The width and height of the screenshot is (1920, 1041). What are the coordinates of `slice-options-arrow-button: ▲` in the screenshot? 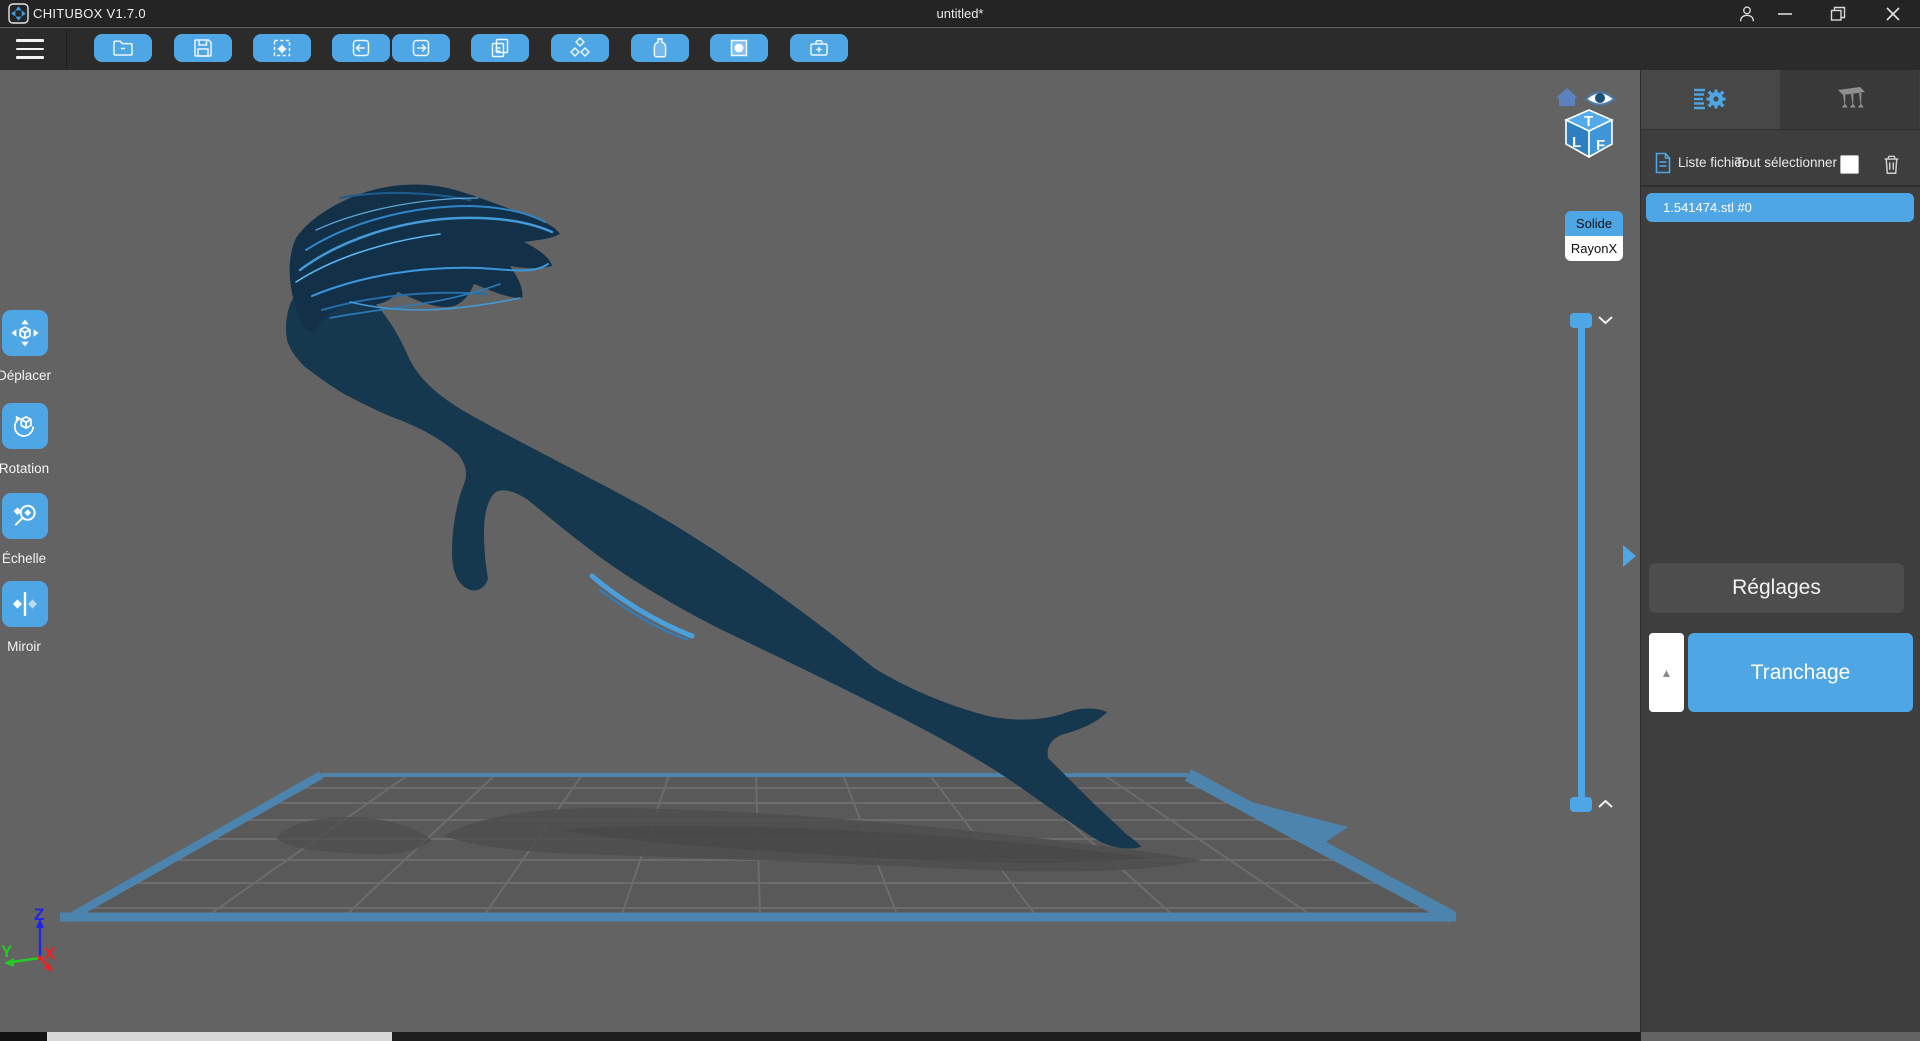 It's located at (1666, 672).